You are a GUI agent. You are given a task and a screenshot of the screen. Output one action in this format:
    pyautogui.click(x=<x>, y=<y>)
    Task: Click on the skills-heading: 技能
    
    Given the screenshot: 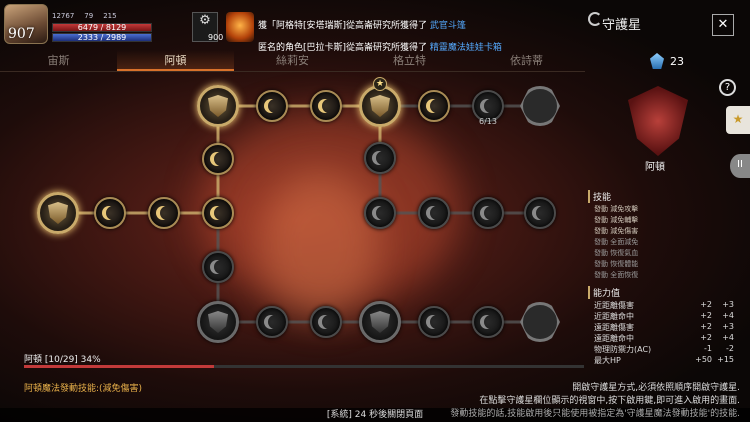 What is the action you would take?
    pyautogui.click(x=599, y=196)
    